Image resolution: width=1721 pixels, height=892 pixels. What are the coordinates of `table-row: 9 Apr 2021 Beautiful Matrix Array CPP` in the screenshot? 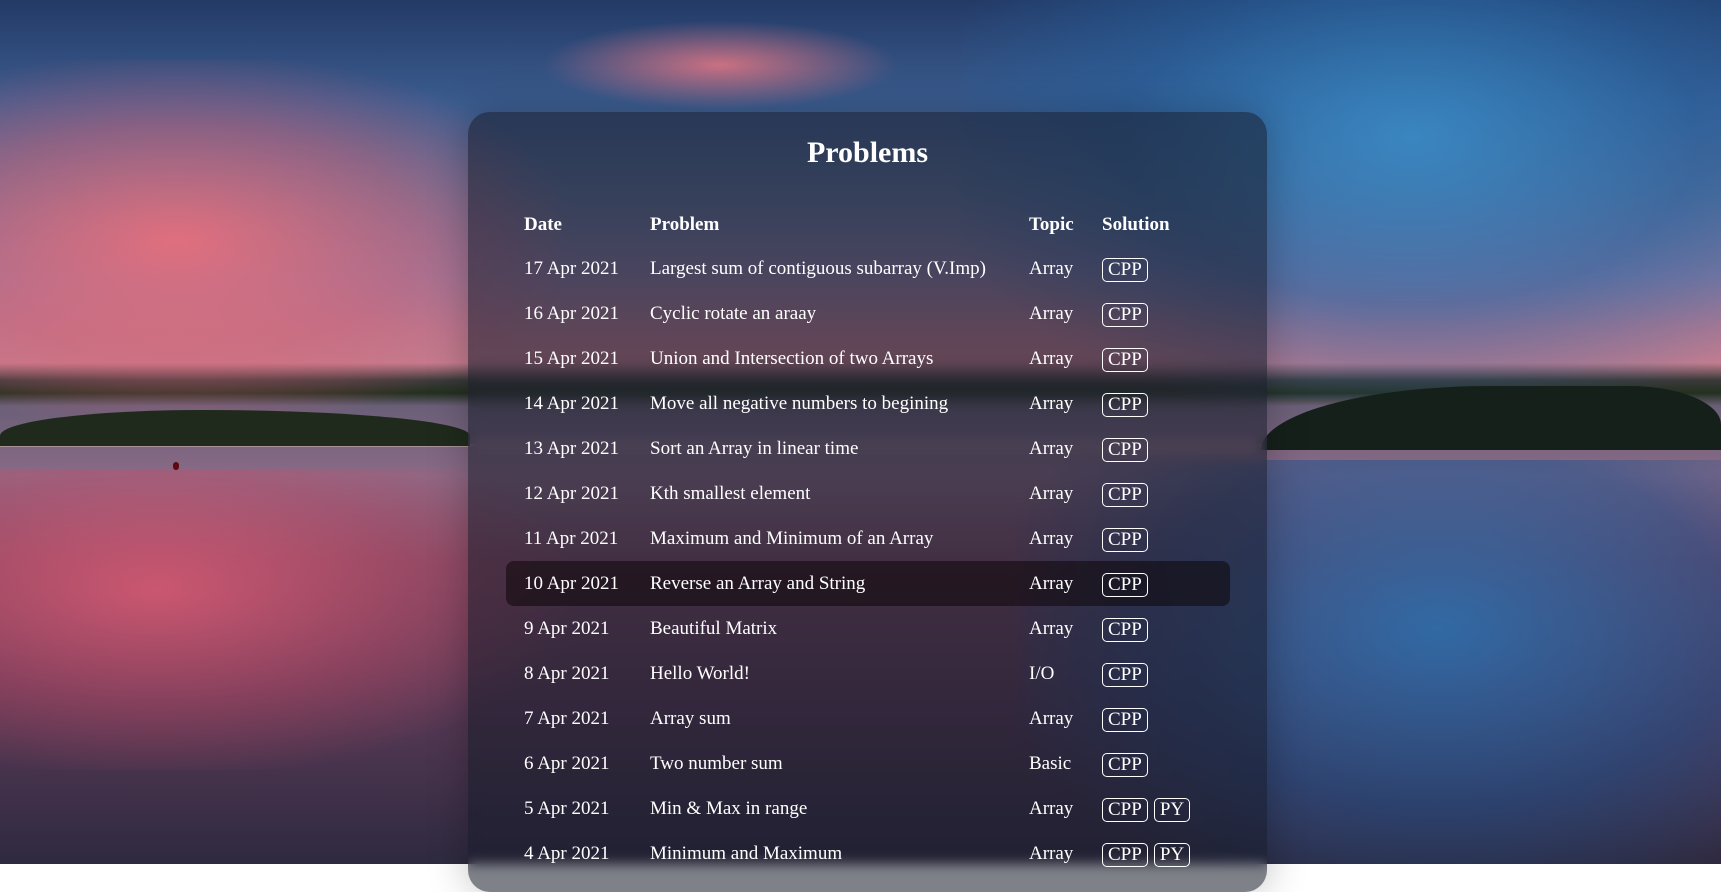 It's located at (868, 628).